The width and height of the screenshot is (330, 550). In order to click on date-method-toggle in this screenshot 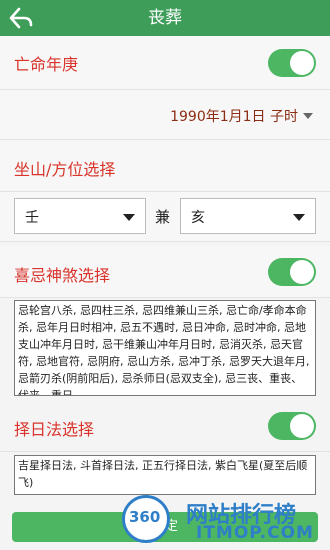, I will do `click(292, 426)`.